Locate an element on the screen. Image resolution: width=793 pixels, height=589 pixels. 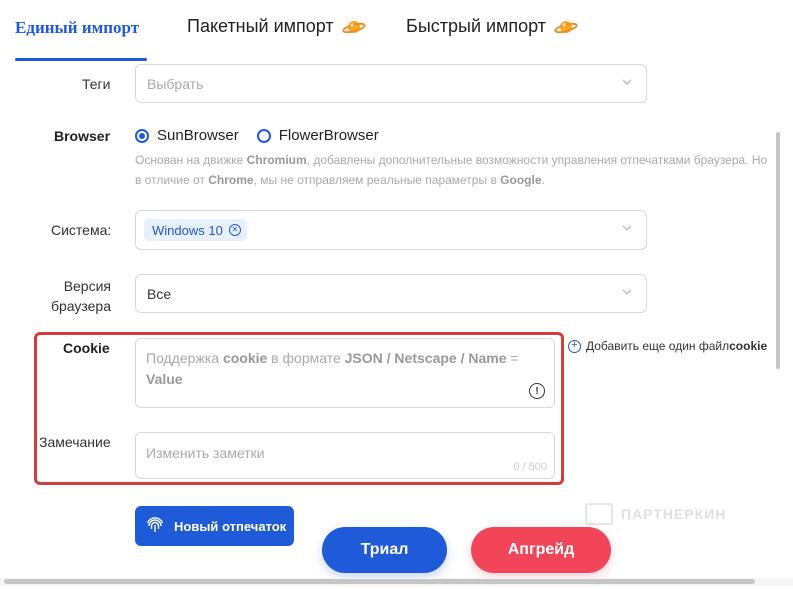
radio-selected-icon is located at coordinates (142, 135).